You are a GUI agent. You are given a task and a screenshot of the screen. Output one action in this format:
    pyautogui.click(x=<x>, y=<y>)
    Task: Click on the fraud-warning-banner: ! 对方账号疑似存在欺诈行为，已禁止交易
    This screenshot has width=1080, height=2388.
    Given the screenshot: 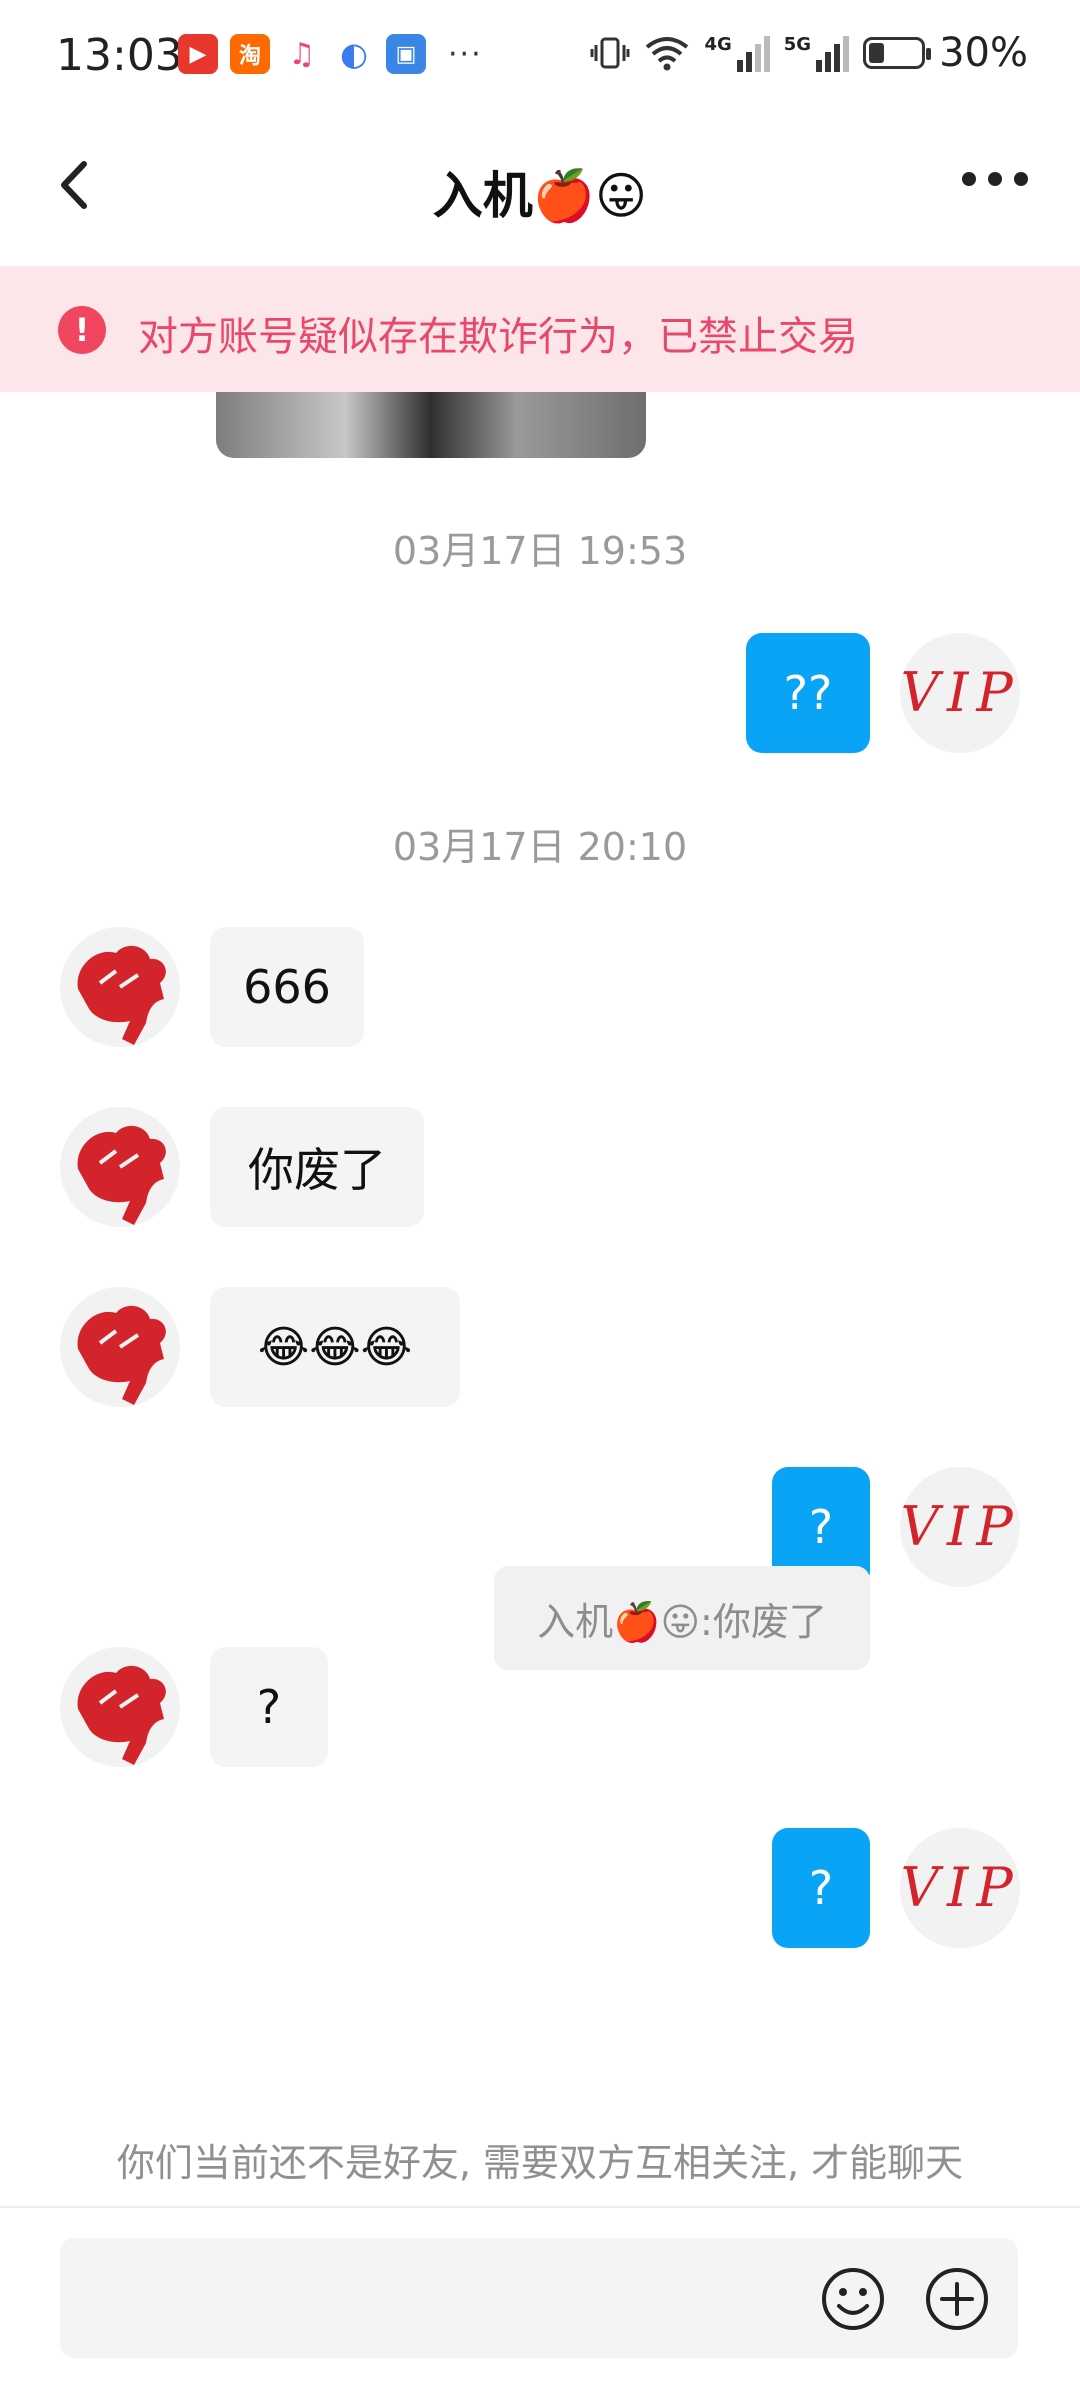 What is the action you would take?
    pyautogui.click(x=540, y=329)
    